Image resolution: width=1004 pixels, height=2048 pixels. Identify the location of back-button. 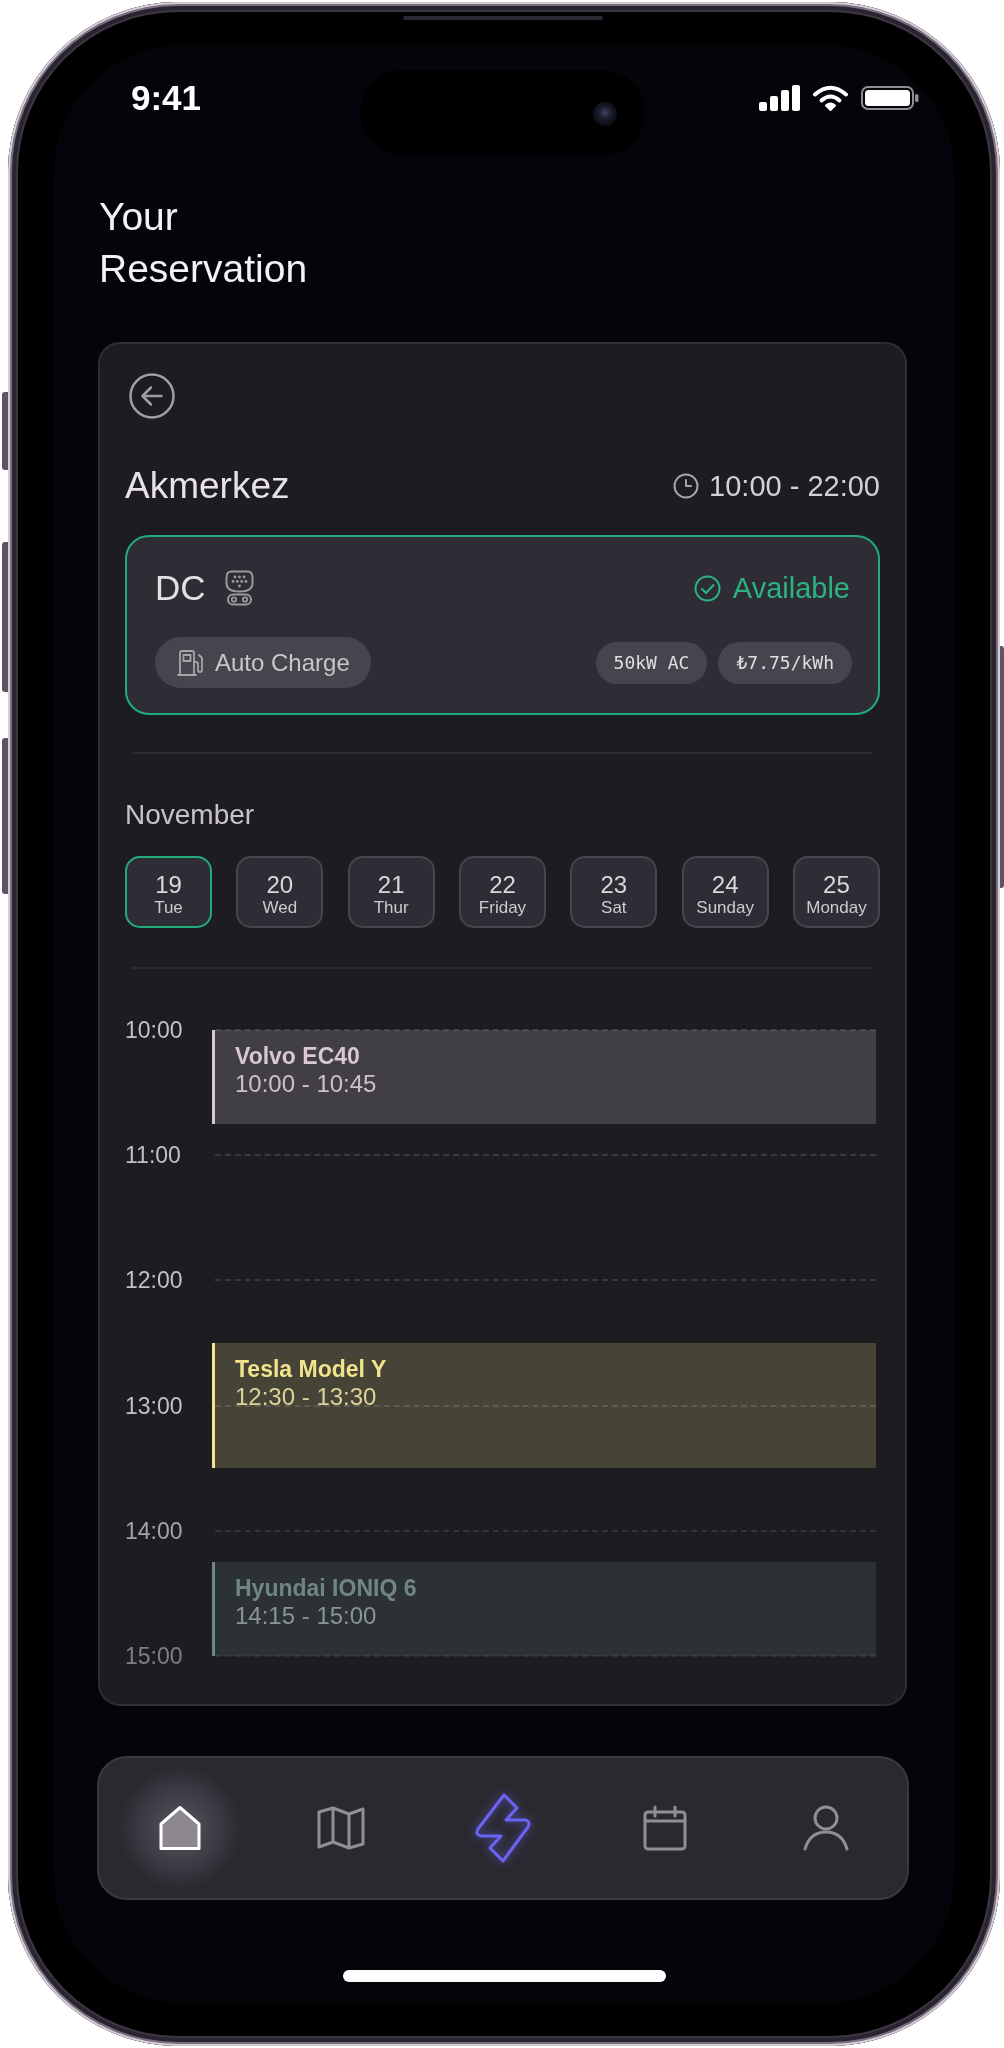
(152, 396).